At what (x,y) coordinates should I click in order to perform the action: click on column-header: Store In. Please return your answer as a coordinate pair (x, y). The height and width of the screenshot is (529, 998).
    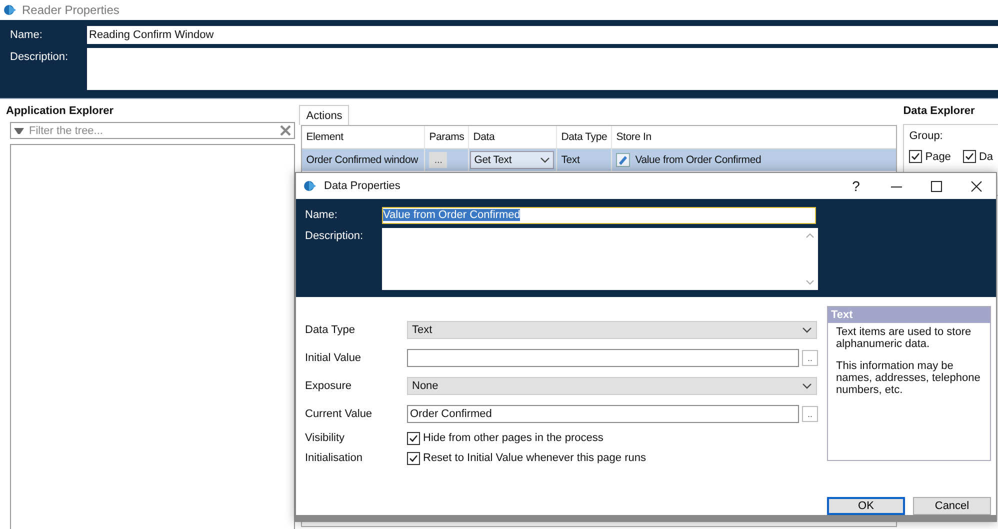
    Looking at the image, I should click on (633, 137).